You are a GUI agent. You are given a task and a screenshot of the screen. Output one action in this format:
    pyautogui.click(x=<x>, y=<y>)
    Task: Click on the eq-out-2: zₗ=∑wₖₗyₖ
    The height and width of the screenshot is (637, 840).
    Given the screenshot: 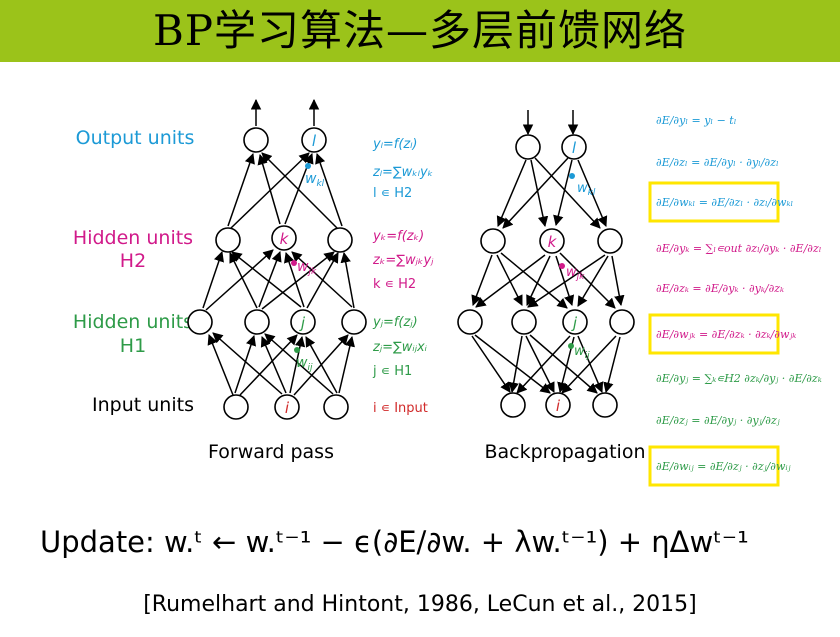 What is the action you would take?
    pyautogui.click(x=402, y=172)
    